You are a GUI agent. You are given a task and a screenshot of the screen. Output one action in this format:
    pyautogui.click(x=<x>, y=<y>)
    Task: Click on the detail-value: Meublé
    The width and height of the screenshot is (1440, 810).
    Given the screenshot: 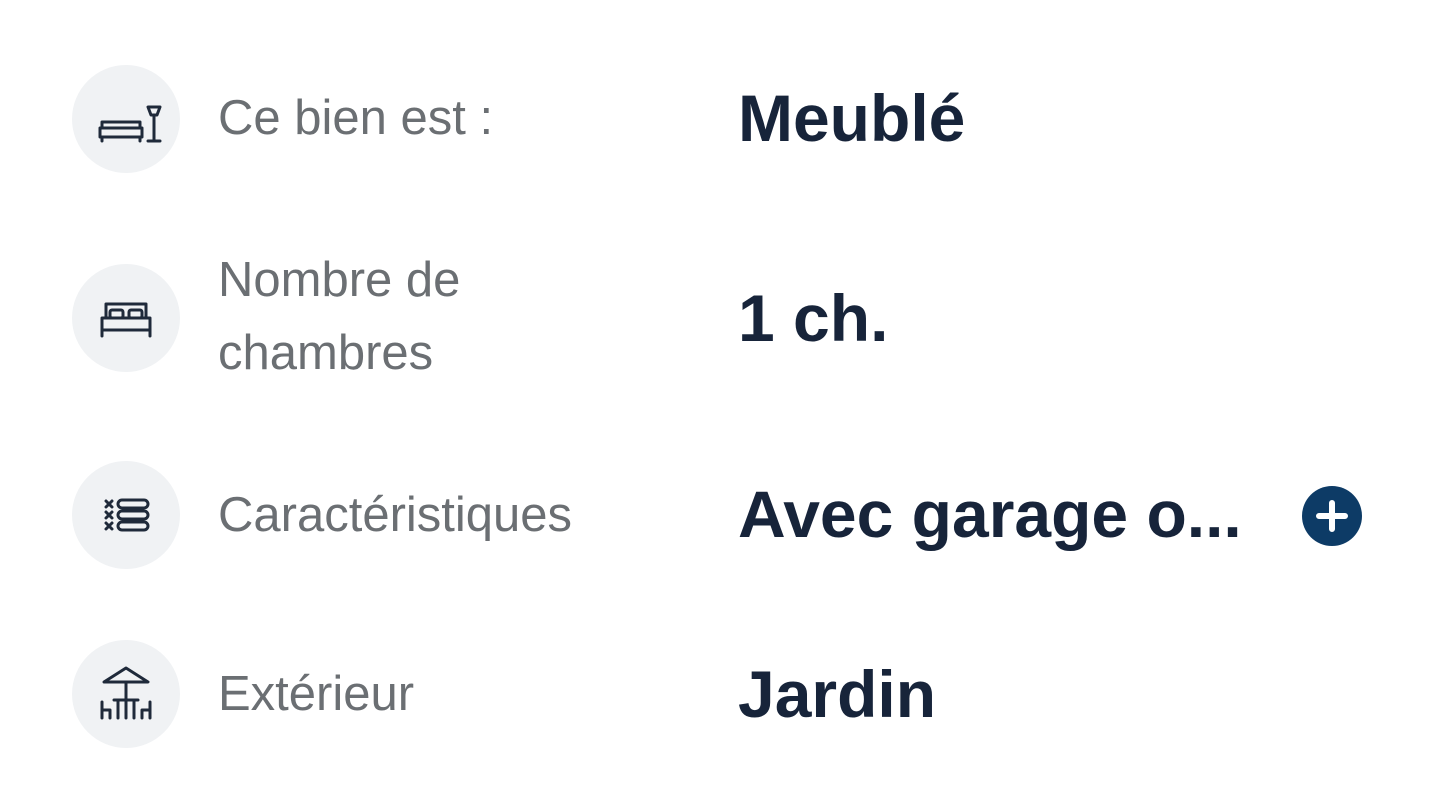 What is the action you would take?
    pyautogui.click(x=852, y=118)
    